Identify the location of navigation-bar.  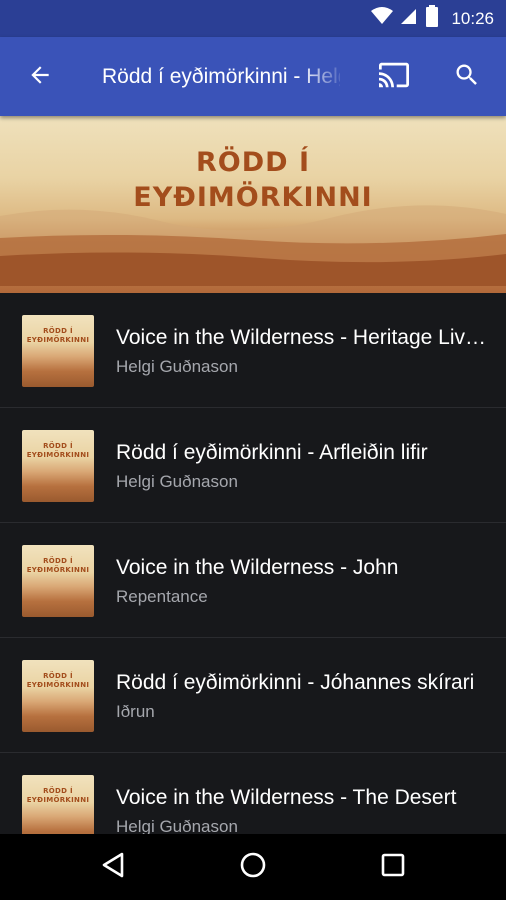
(253, 867).